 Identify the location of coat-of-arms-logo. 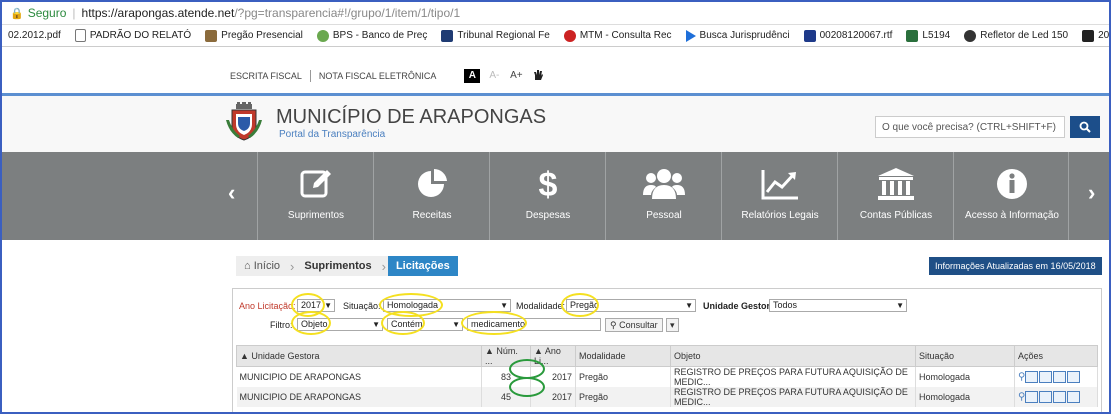
(244, 122).